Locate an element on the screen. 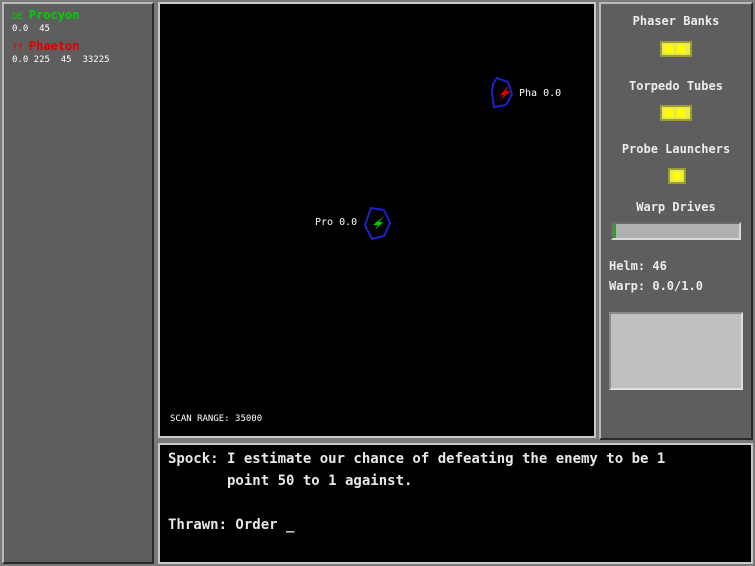 The image size is (755, 566). scan-range-readout: SCAN RANGE: 35000 is located at coordinates (216, 419).